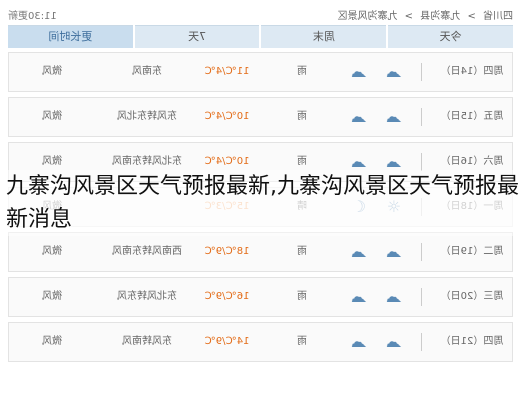  What do you see at coordinates (260, 342) in the screenshot?
I see `forecast-row: 周四（21日） ☁ ☁ 雨 14℃/9℃ 东风转南风 微风` at bounding box center [260, 342].